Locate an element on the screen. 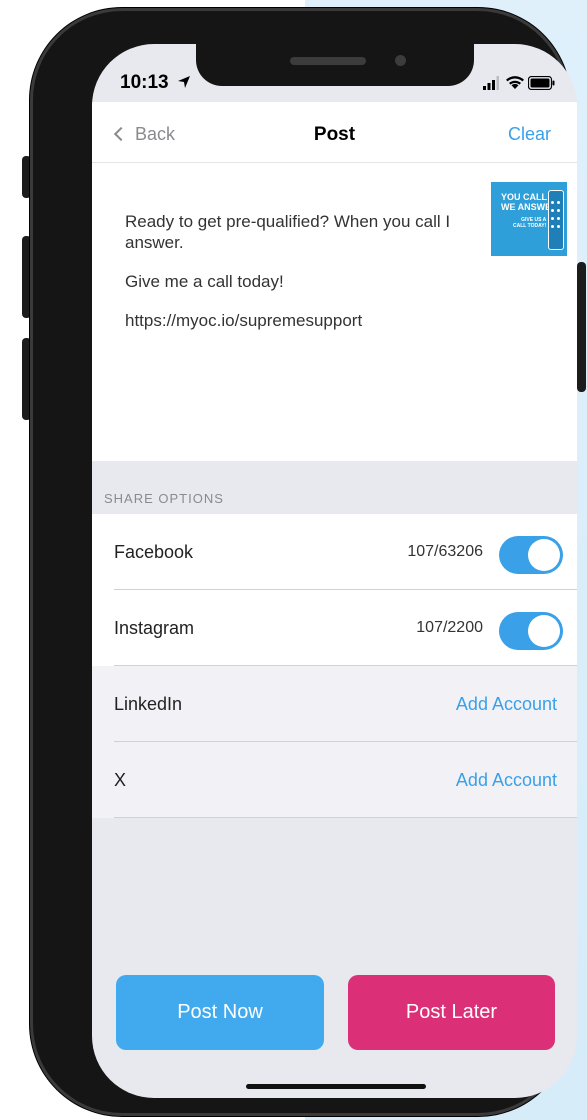 The width and height of the screenshot is (587, 1120). share-row-instagram: Instagram 107/2200 is located at coordinates (334, 628).